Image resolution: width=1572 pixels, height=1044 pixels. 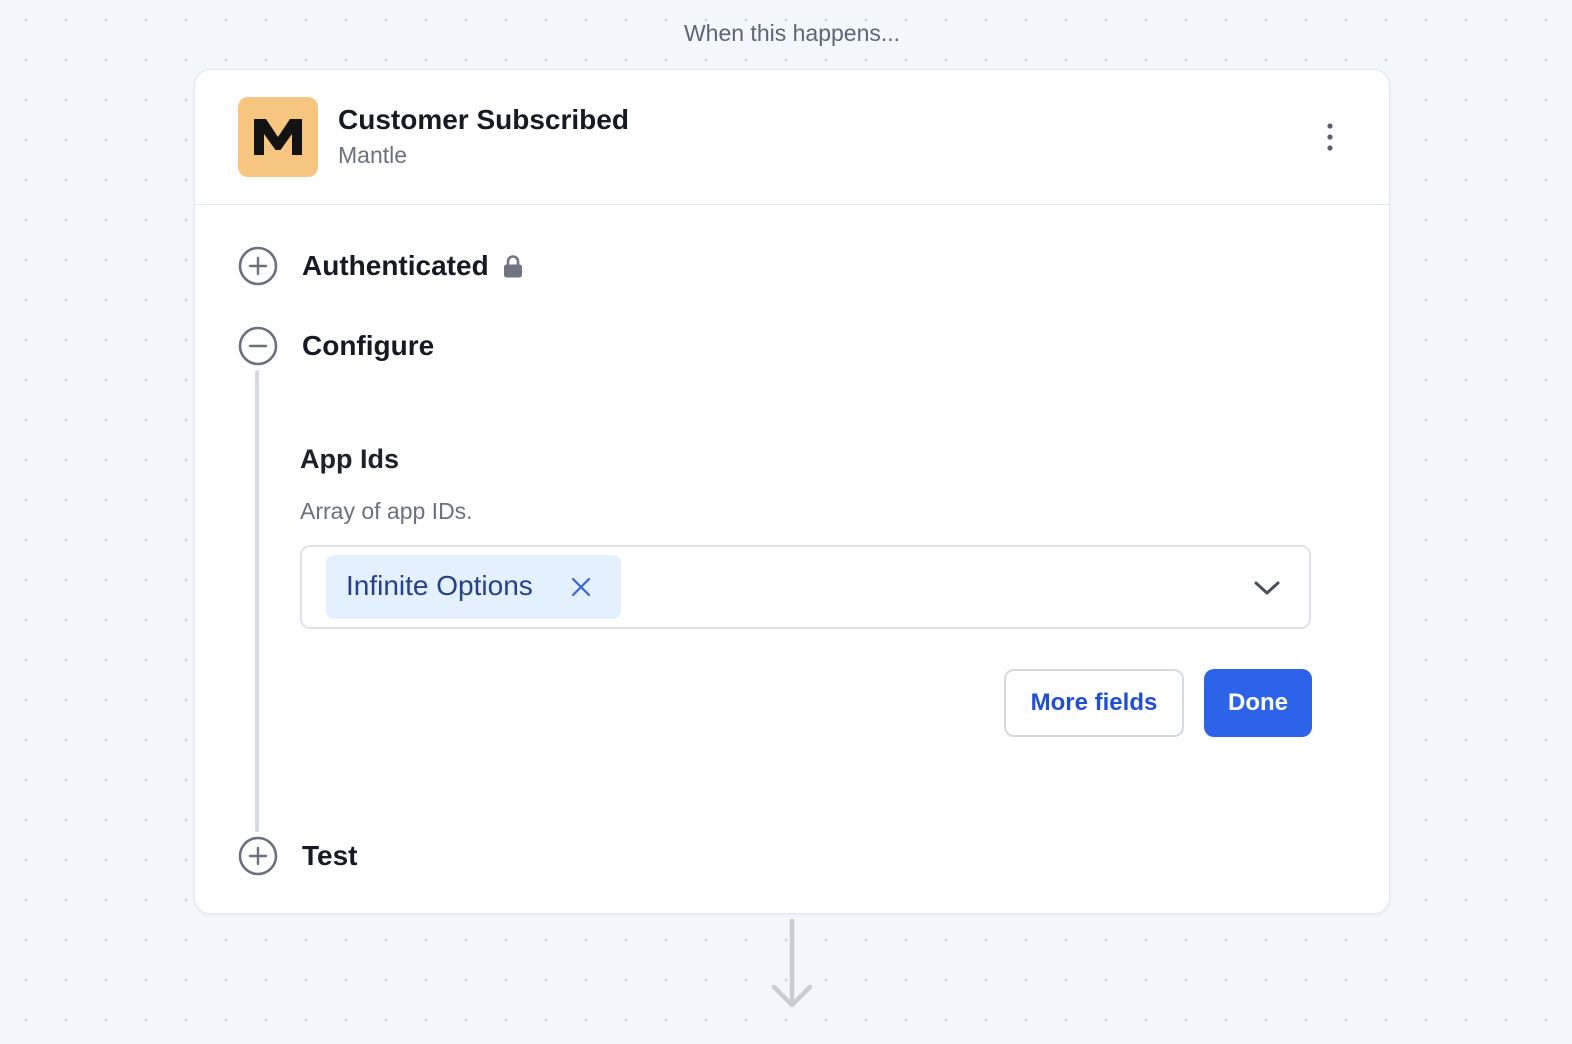 I want to click on step-authenticated: Authenticated, so click(x=395, y=266).